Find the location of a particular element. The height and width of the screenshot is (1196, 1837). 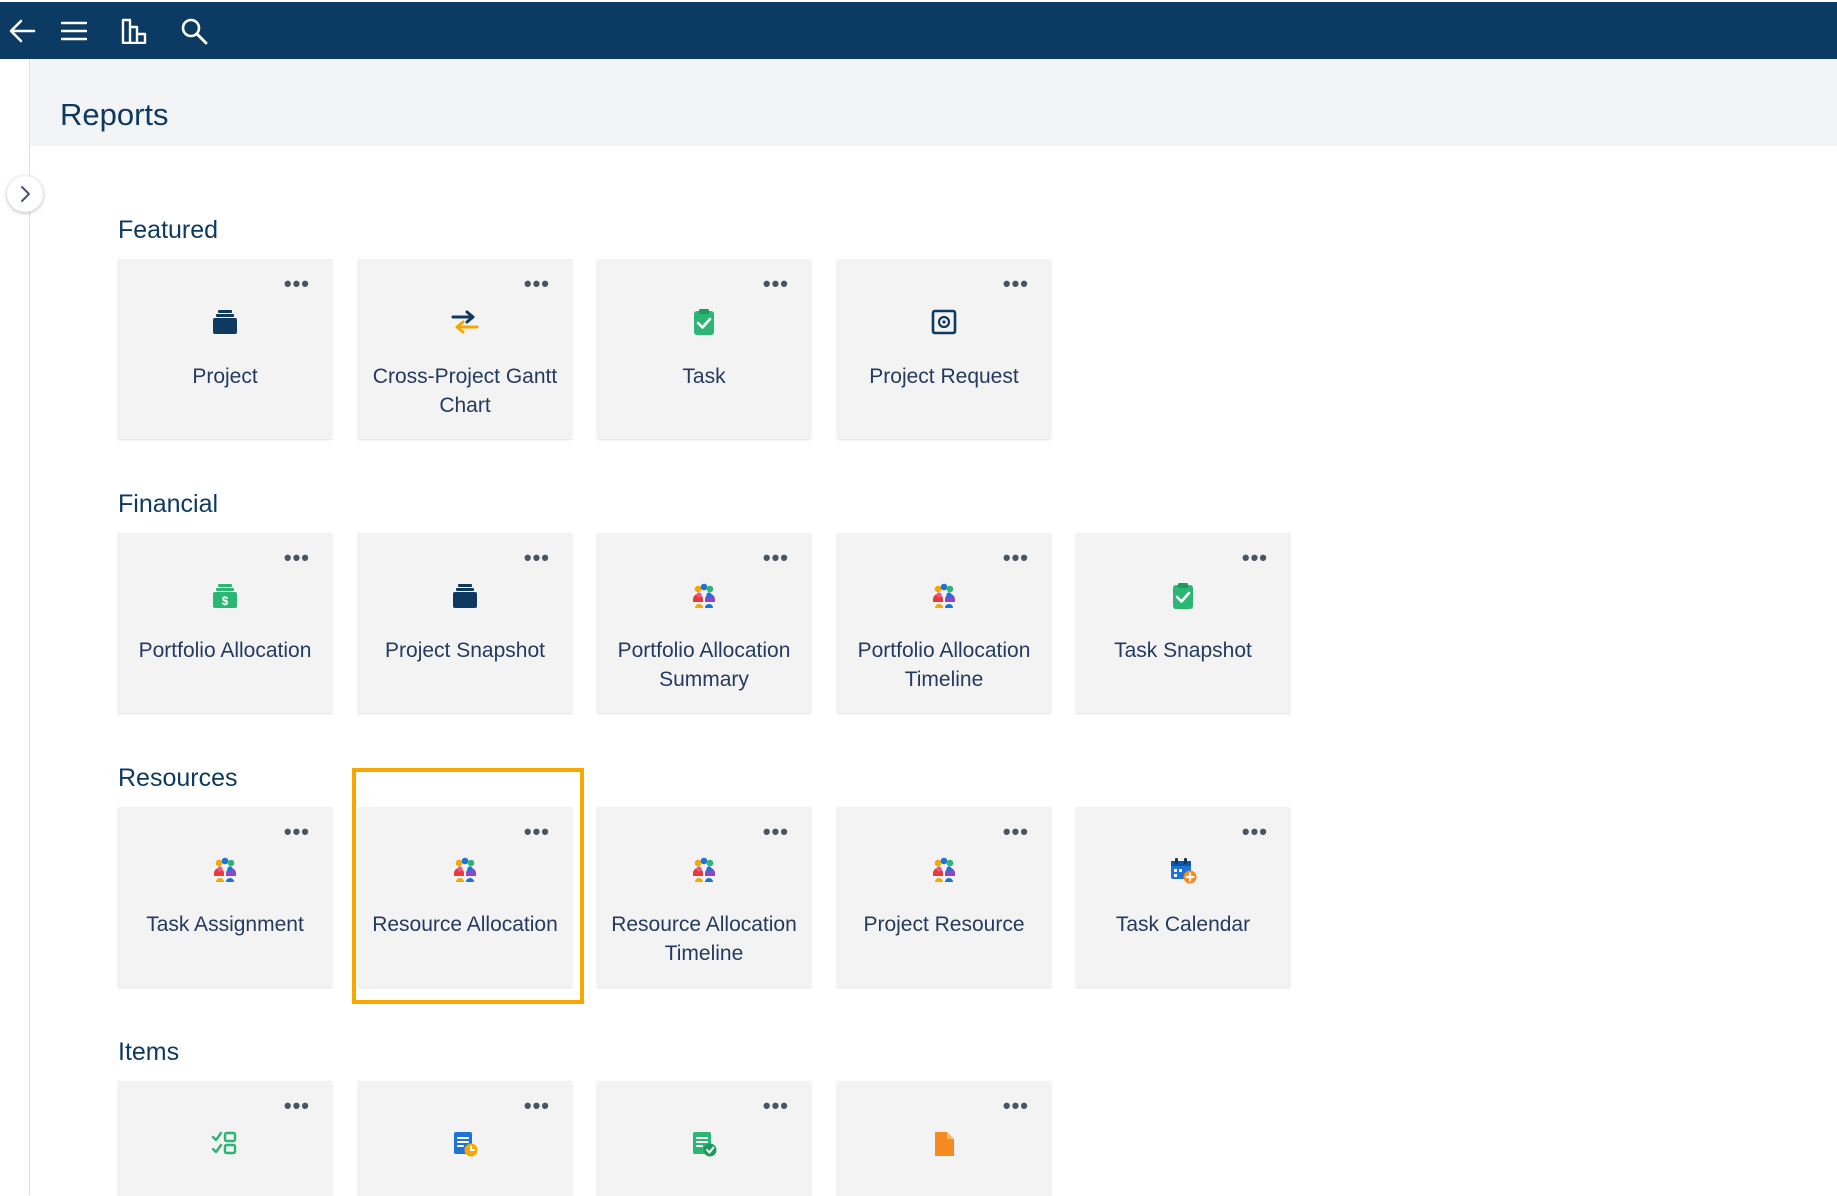

page-header: Reports is located at coordinates (933, 102).